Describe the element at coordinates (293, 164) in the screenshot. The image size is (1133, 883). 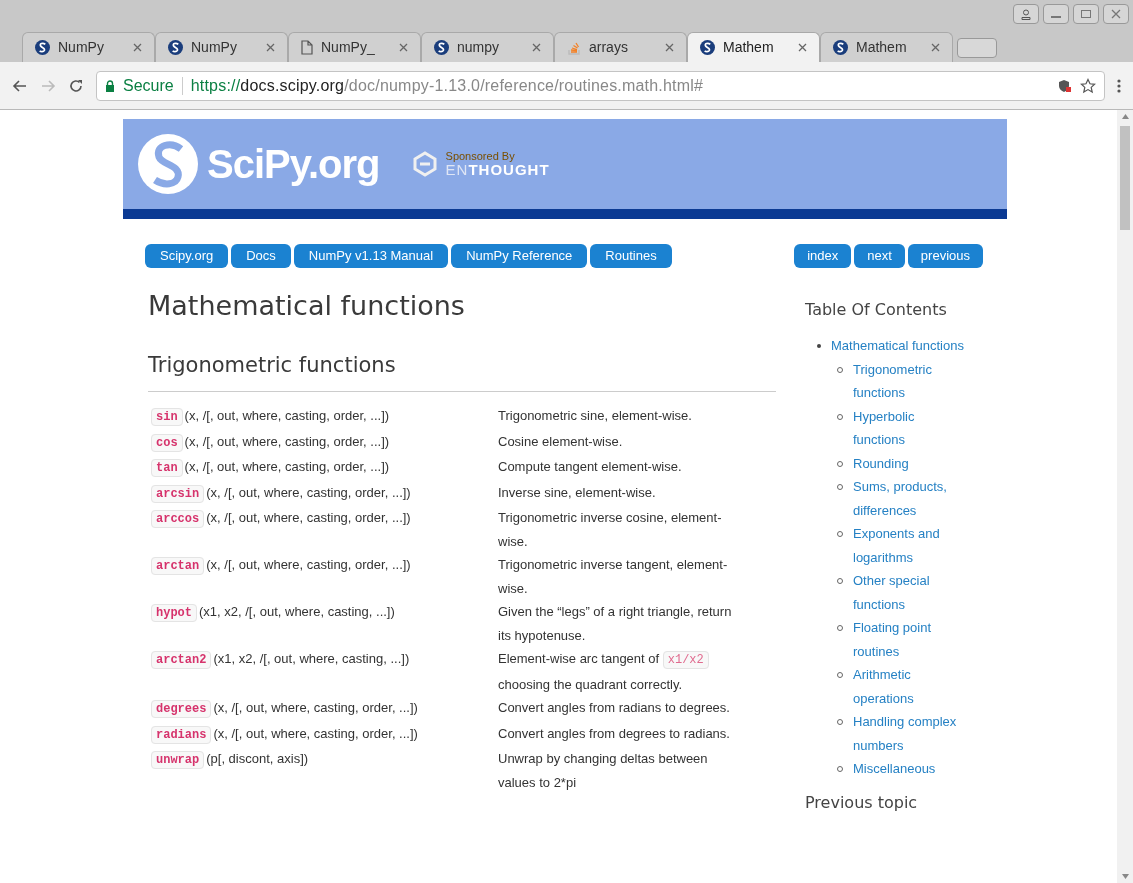
I see `site-logo-text: SciPy.org` at that location.